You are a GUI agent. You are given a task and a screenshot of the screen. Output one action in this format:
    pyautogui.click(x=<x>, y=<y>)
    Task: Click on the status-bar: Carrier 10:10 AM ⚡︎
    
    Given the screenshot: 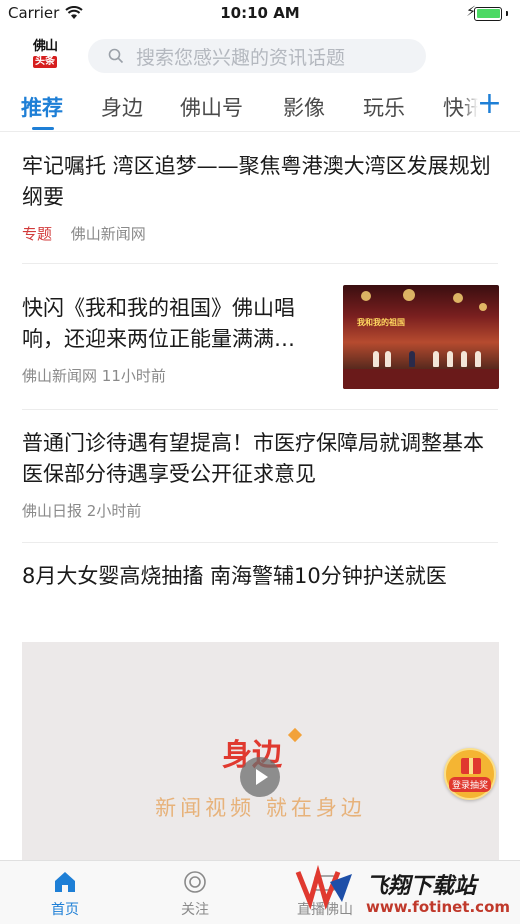 What is the action you would take?
    pyautogui.click(x=260, y=13)
    